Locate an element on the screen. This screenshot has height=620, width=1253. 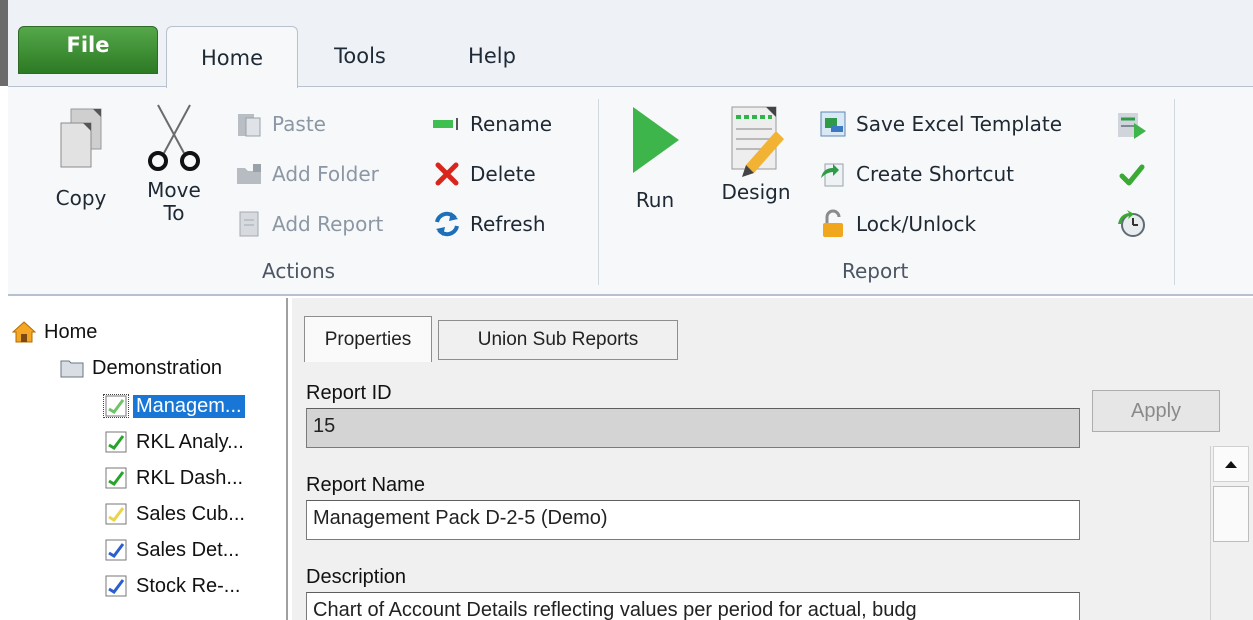
play-icon is located at coordinates (656, 140).